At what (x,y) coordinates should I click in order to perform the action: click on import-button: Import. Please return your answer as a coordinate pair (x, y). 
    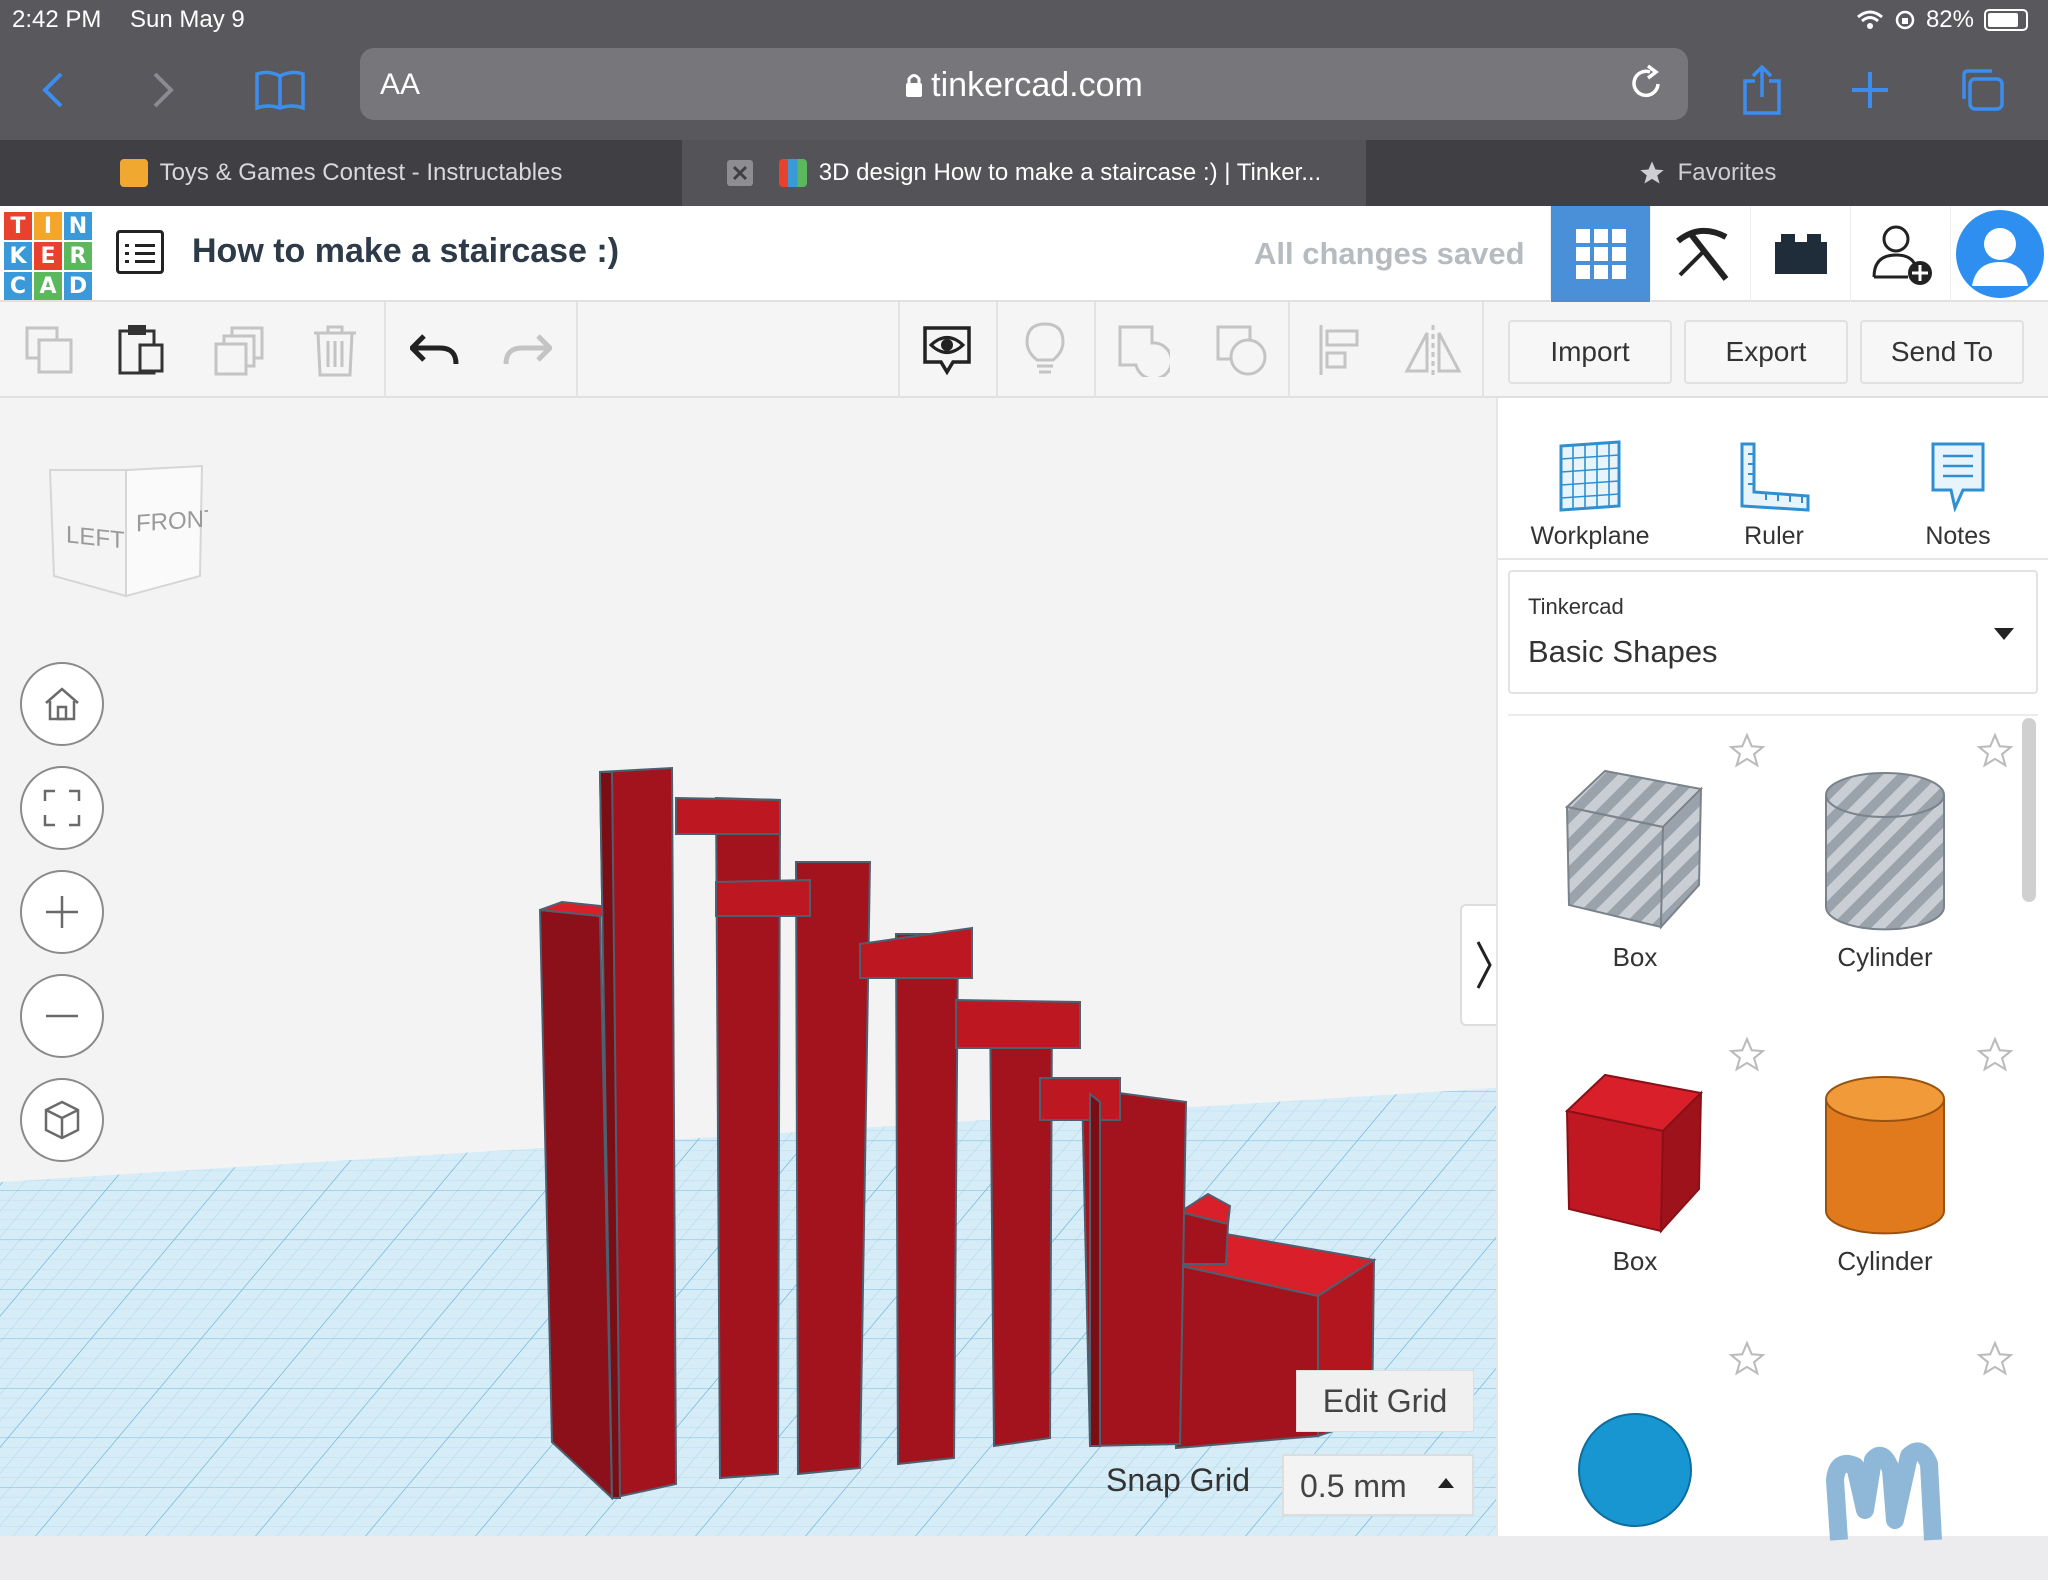
    Looking at the image, I should click on (1590, 352).